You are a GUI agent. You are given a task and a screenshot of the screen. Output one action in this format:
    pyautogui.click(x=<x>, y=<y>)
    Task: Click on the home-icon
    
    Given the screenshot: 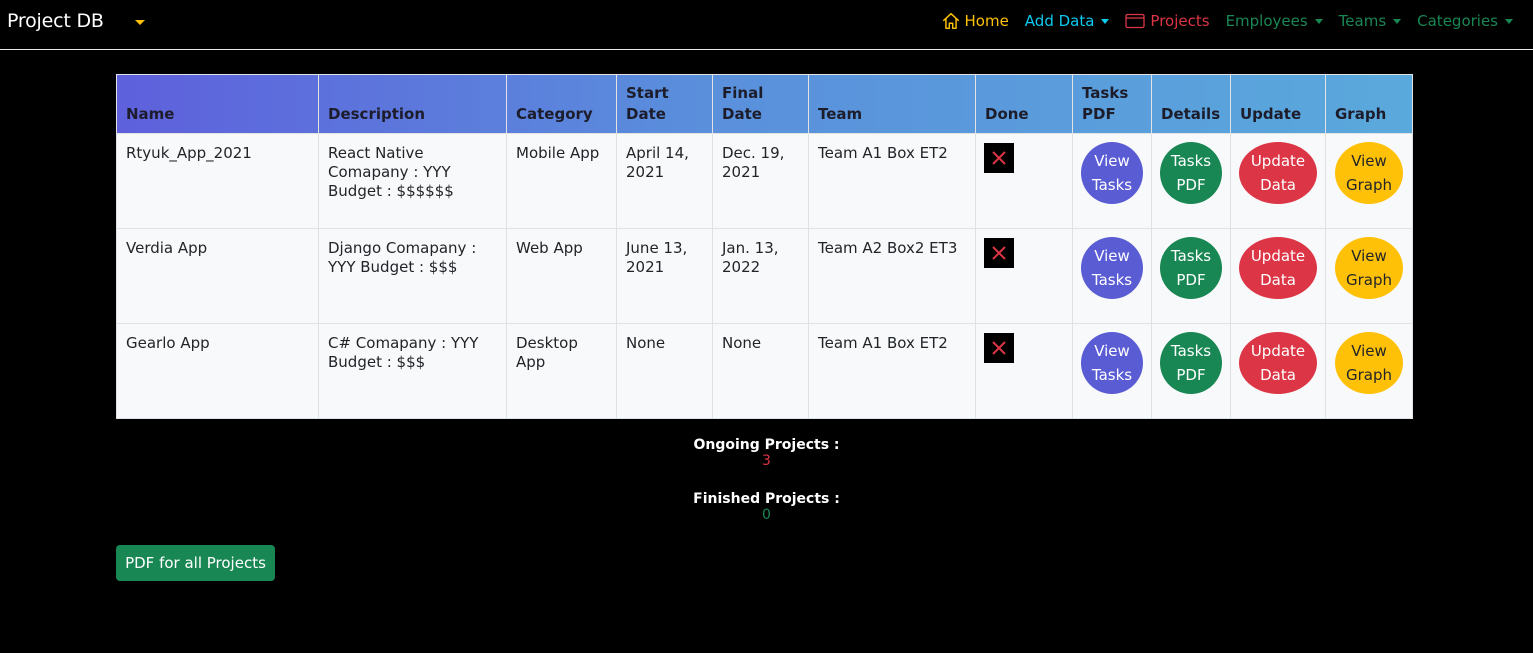 What is the action you would take?
    pyautogui.click(x=950, y=21)
    